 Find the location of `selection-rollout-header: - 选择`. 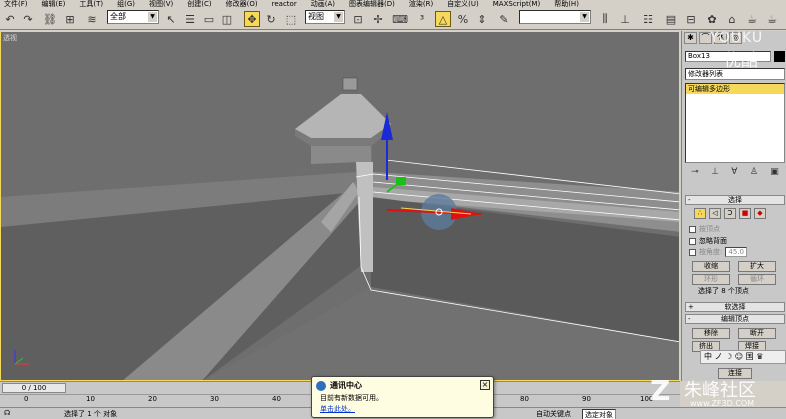

selection-rollout-header: - 选择 is located at coordinates (735, 200).